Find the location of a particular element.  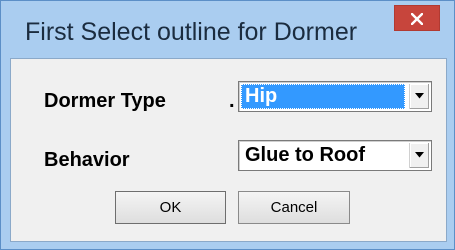

close-icon is located at coordinates (417, 19).